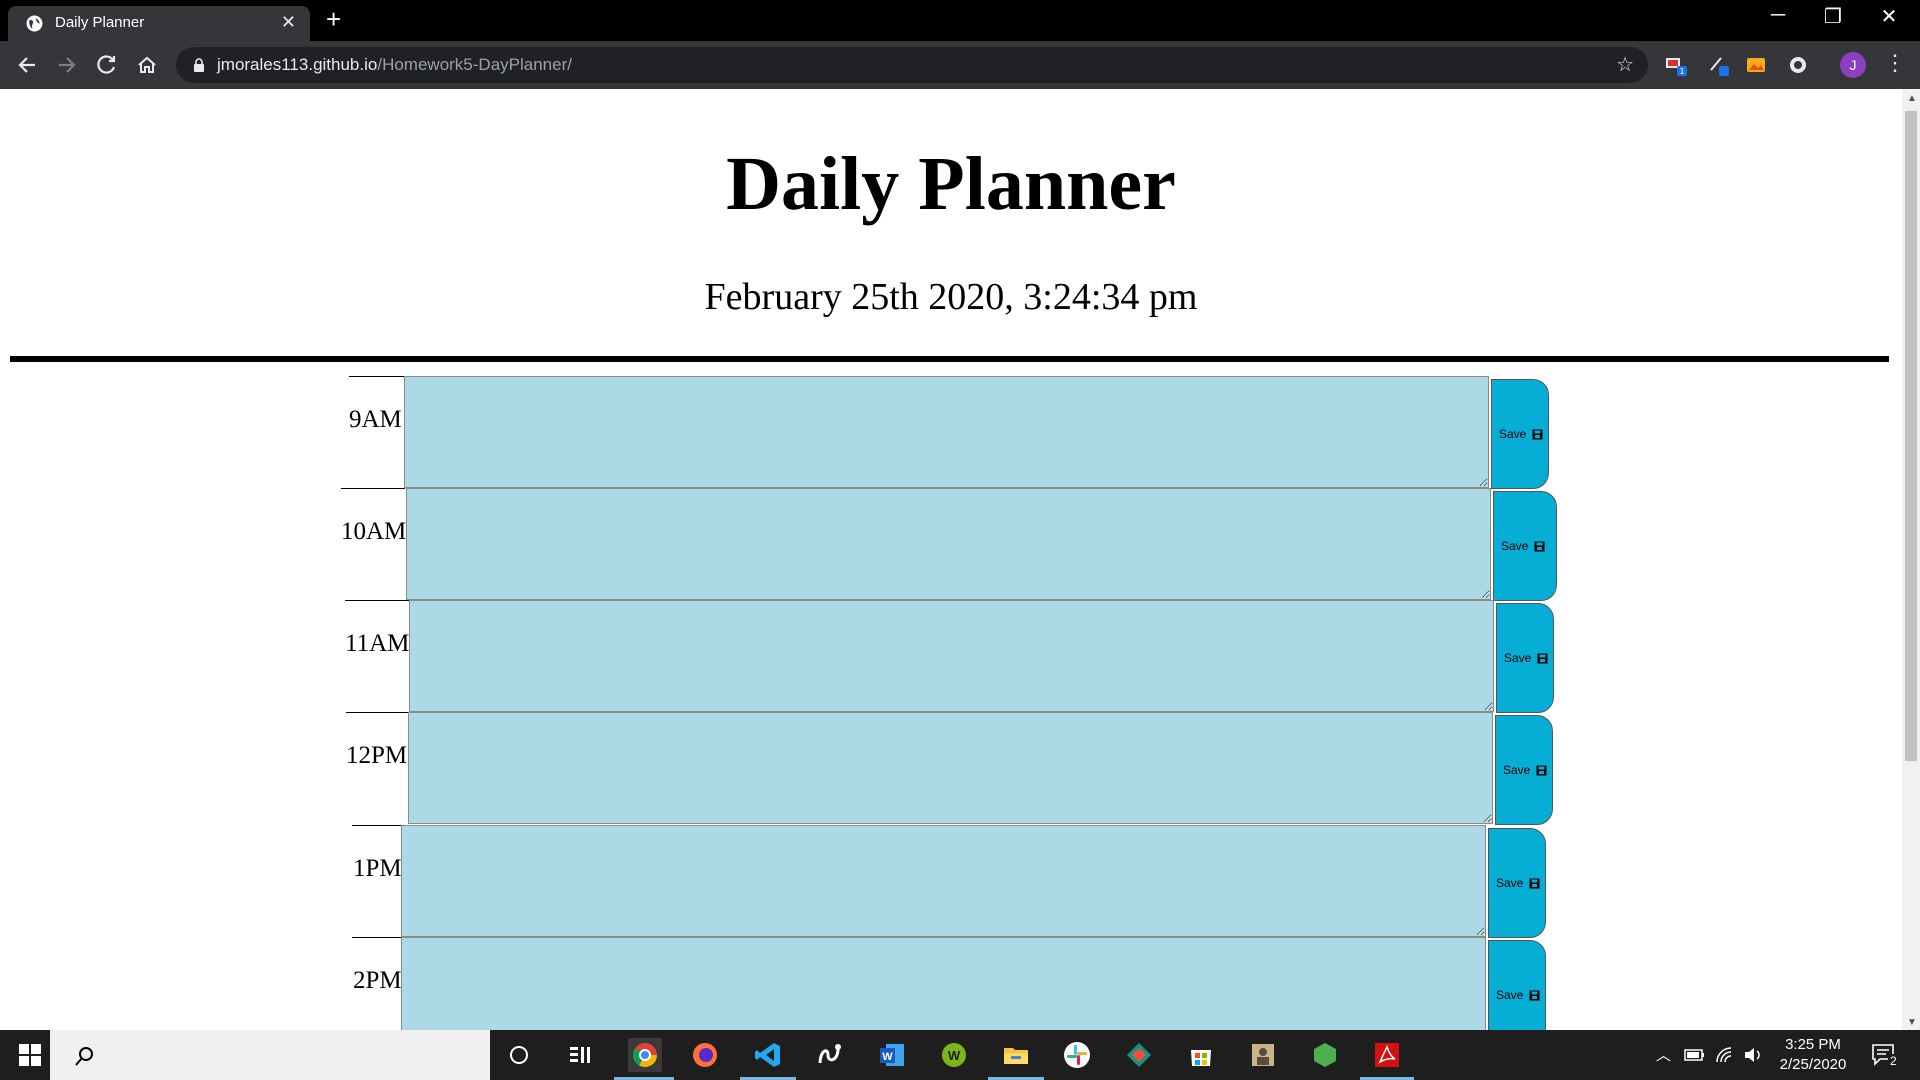 This screenshot has width=1920, height=1080. I want to click on taskbar-date: 2/25/2020, so click(1813, 1064).